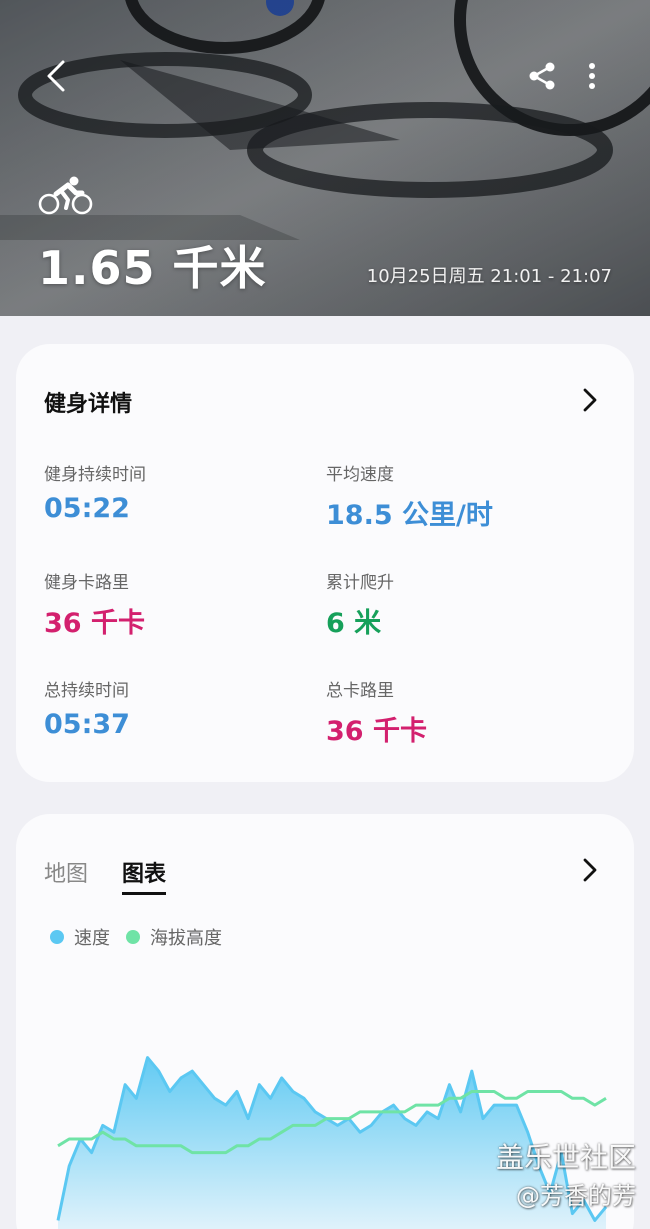 The image size is (650, 1229). I want to click on back-button, so click(56, 76).